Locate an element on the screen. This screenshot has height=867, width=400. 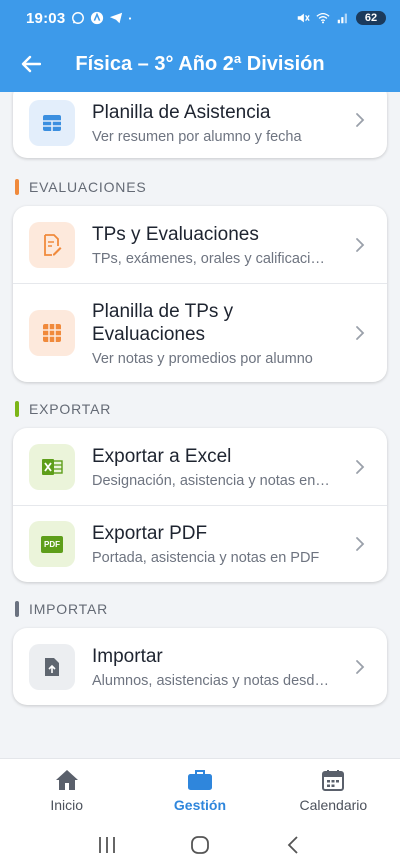
whatsapp-icon is located at coordinates (78, 18).